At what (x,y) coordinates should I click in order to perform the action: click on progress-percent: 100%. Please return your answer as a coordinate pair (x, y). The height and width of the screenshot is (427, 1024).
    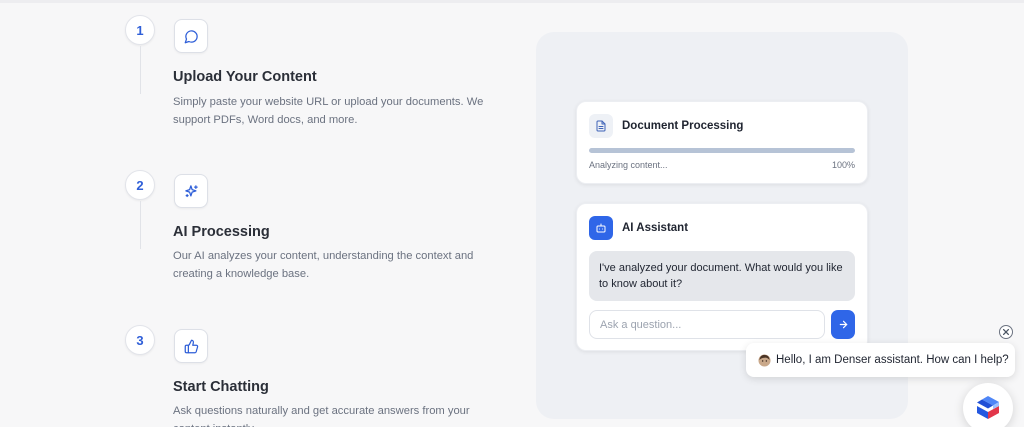
    Looking at the image, I should click on (843, 165).